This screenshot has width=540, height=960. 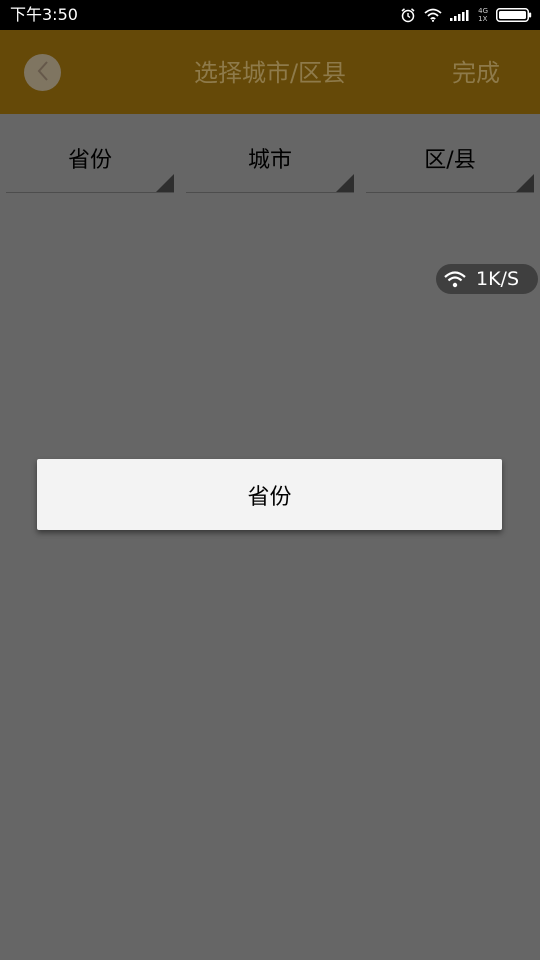 I want to click on dropdown-popup: 省份, so click(x=269, y=494).